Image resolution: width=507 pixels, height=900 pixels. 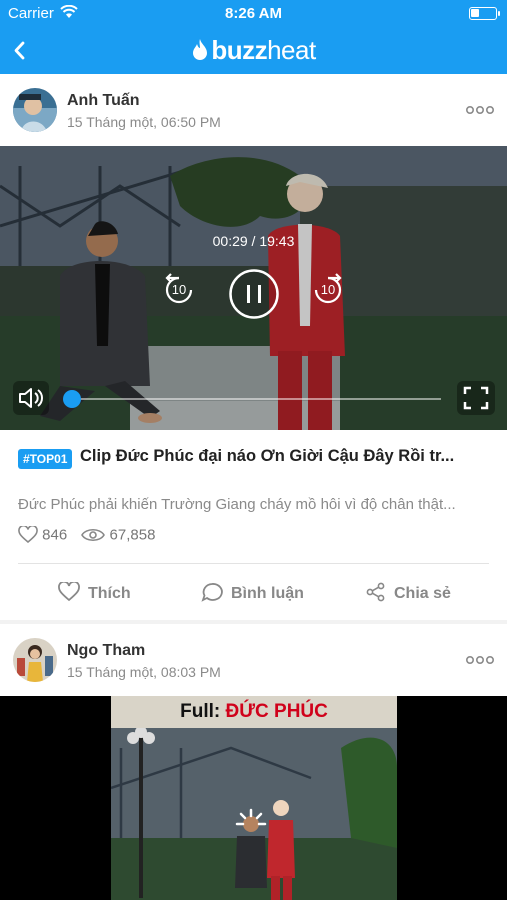 What do you see at coordinates (291, 50) in the screenshot?
I see `logo-text-heat: heat` at bounding box center [291, 50].